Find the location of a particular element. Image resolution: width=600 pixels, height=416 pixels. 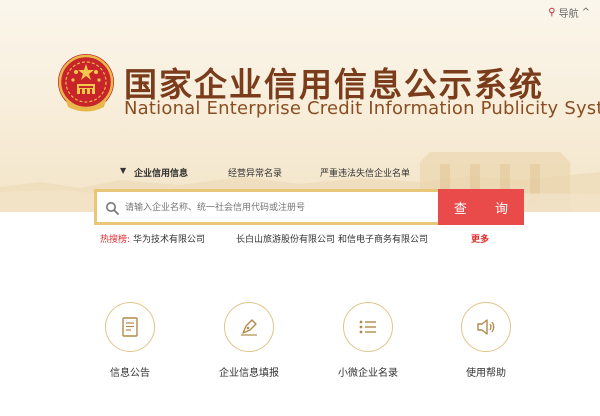

speaker-icon is located at coordinates (486, 327).